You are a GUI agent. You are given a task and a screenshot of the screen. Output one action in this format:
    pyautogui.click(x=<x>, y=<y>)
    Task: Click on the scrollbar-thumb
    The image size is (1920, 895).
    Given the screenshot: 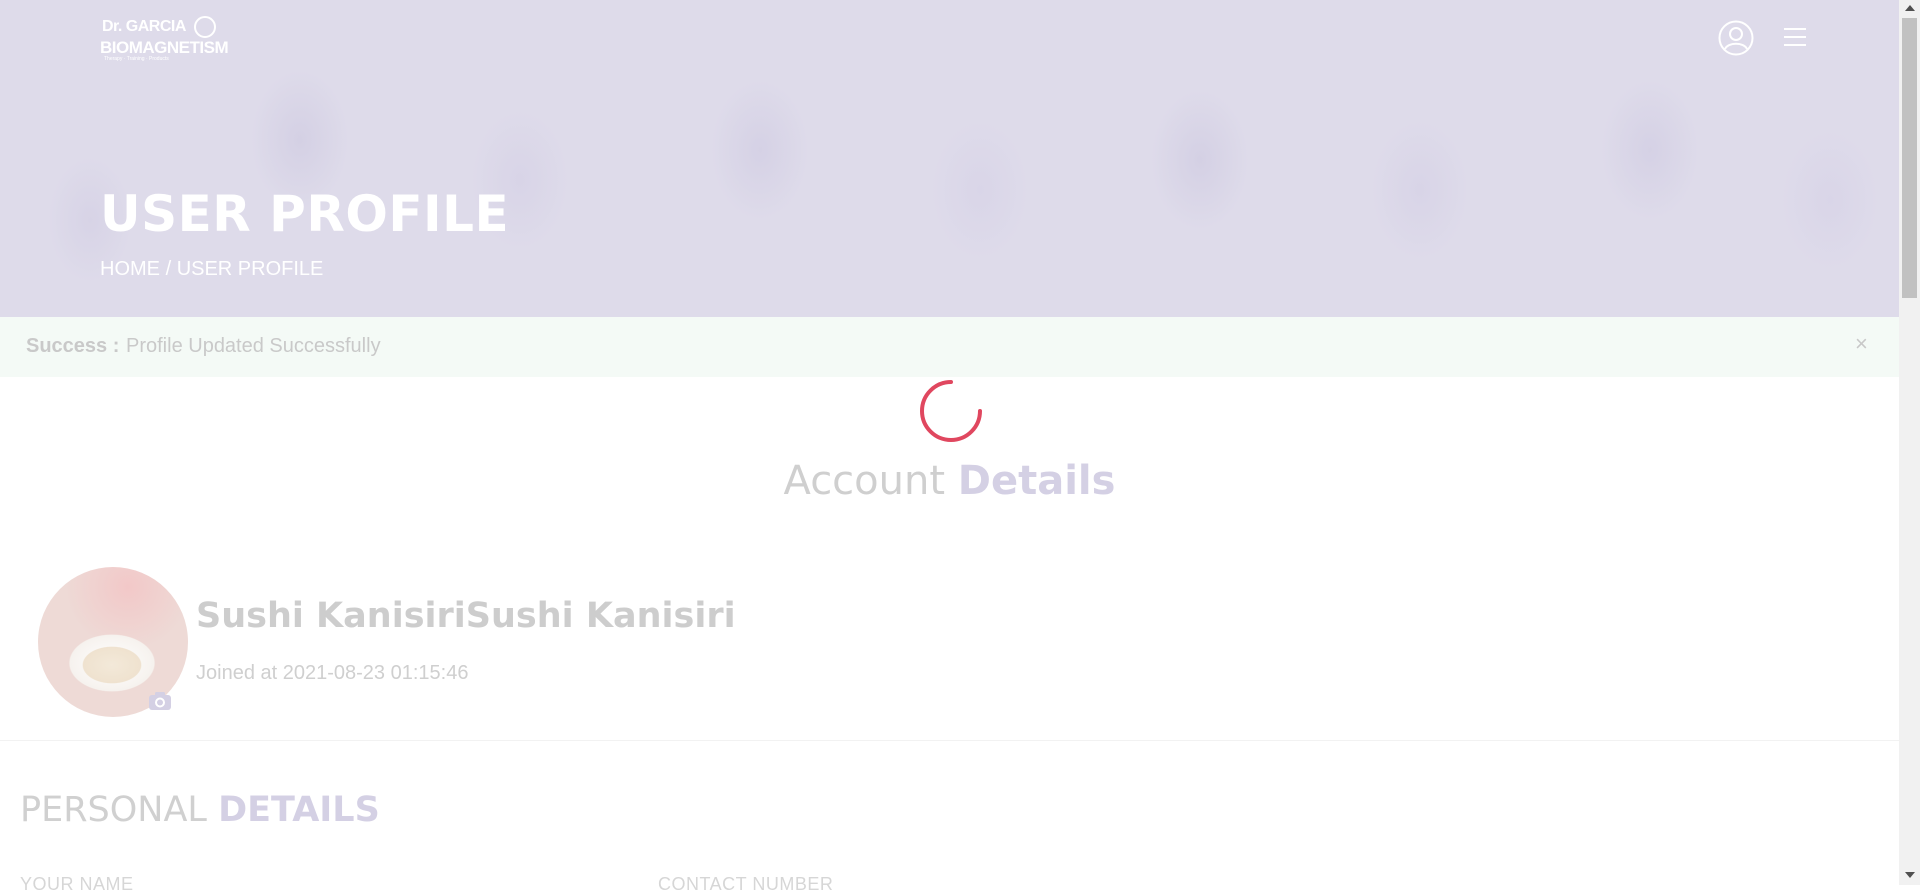 What is the action you would take?
    pyautogui.click(x=1909, y=158)
    